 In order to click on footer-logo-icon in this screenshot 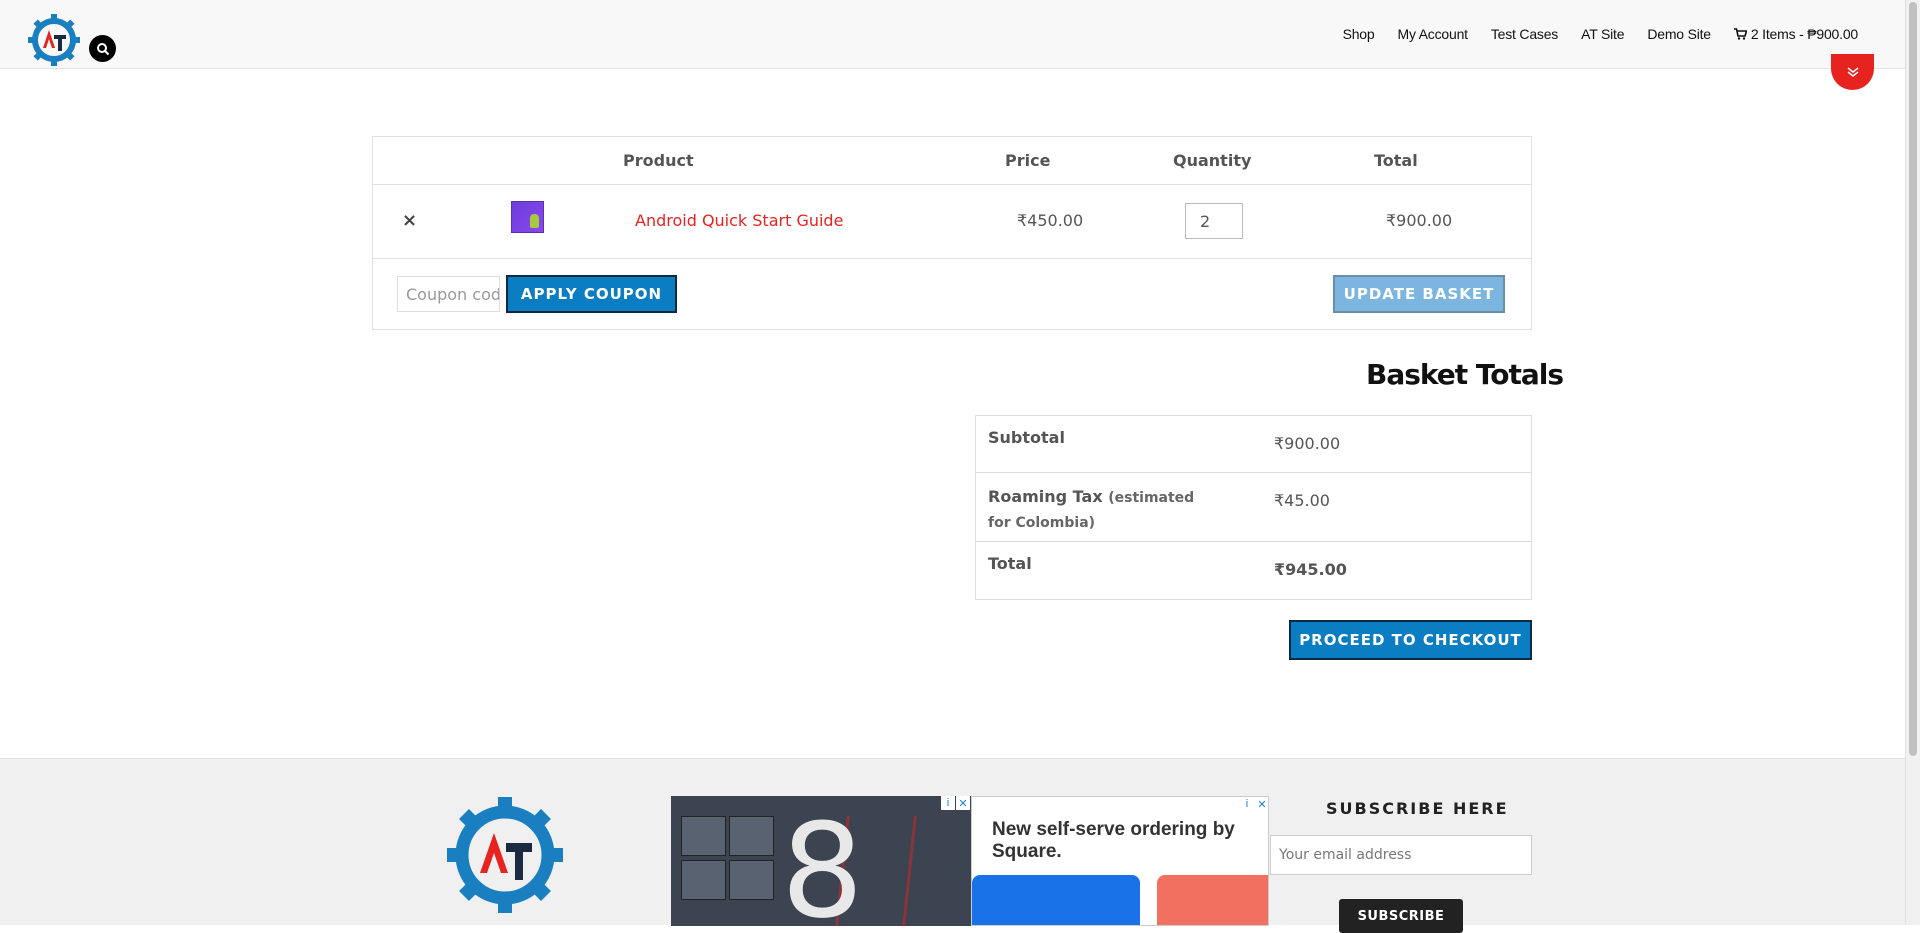, I will do `click(505, 858)`.